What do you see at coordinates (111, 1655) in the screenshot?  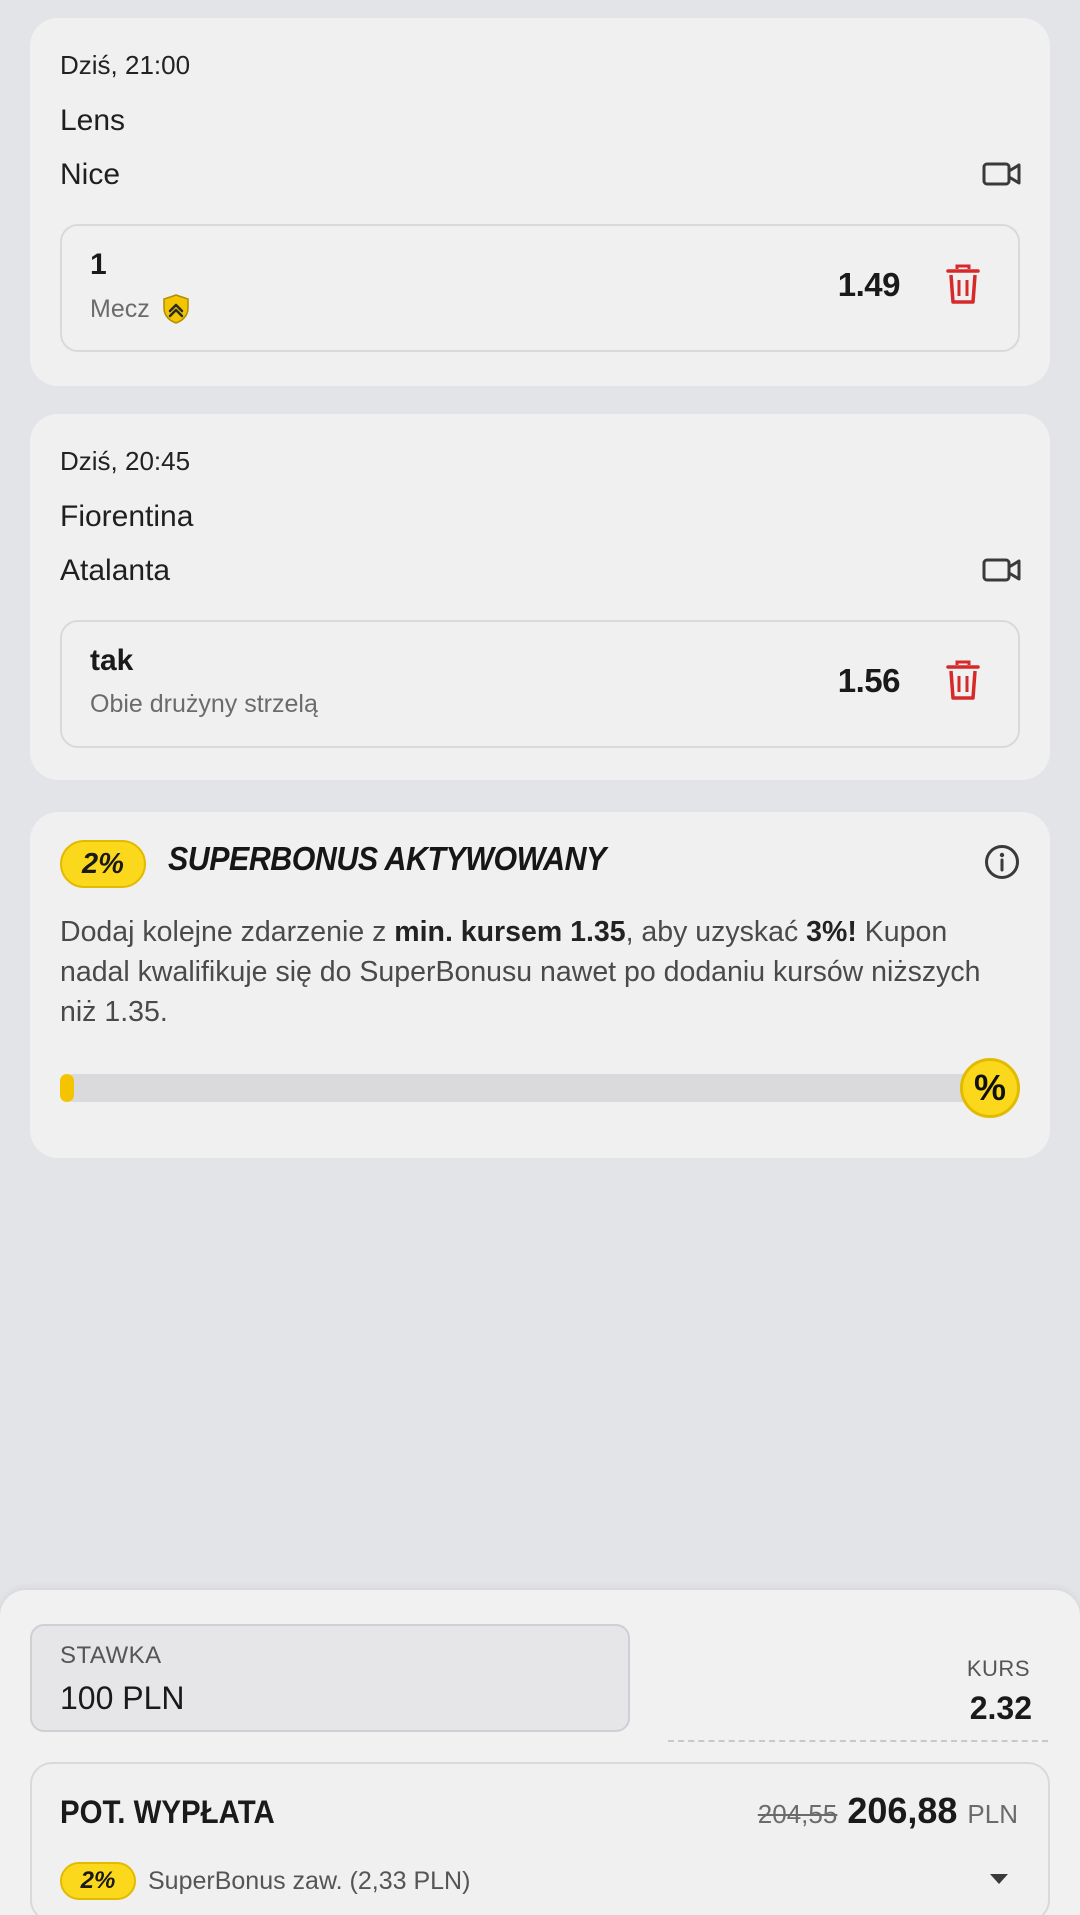 I see `stake-label: STAWKA` at bounding box center [111, 1655].